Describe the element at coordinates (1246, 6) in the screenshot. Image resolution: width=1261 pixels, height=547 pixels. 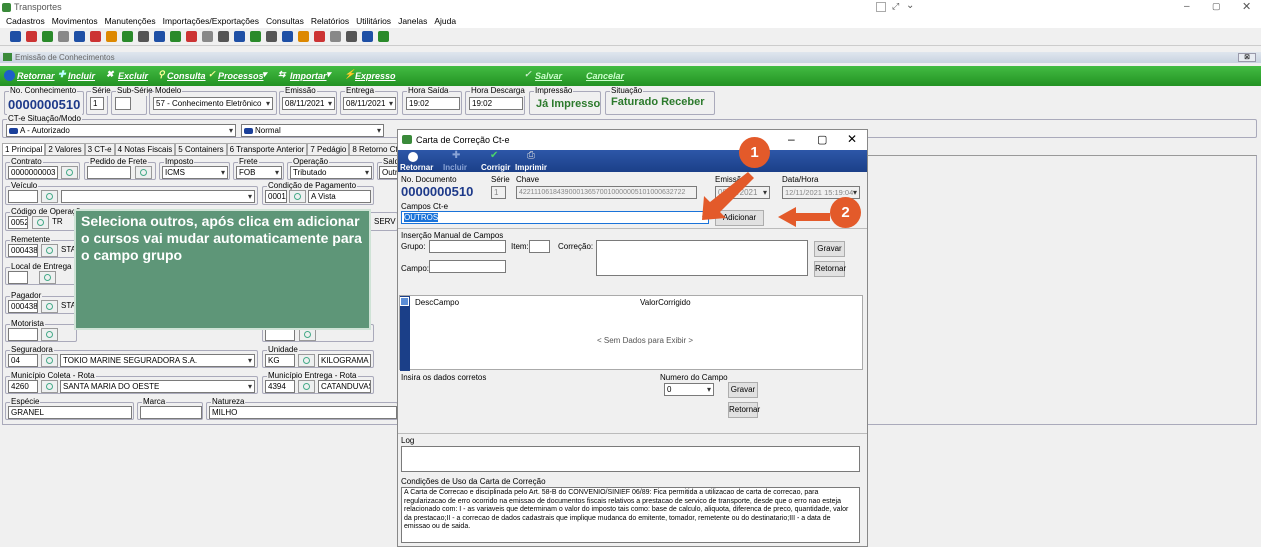
I see `close-icon: ✕` at that location.